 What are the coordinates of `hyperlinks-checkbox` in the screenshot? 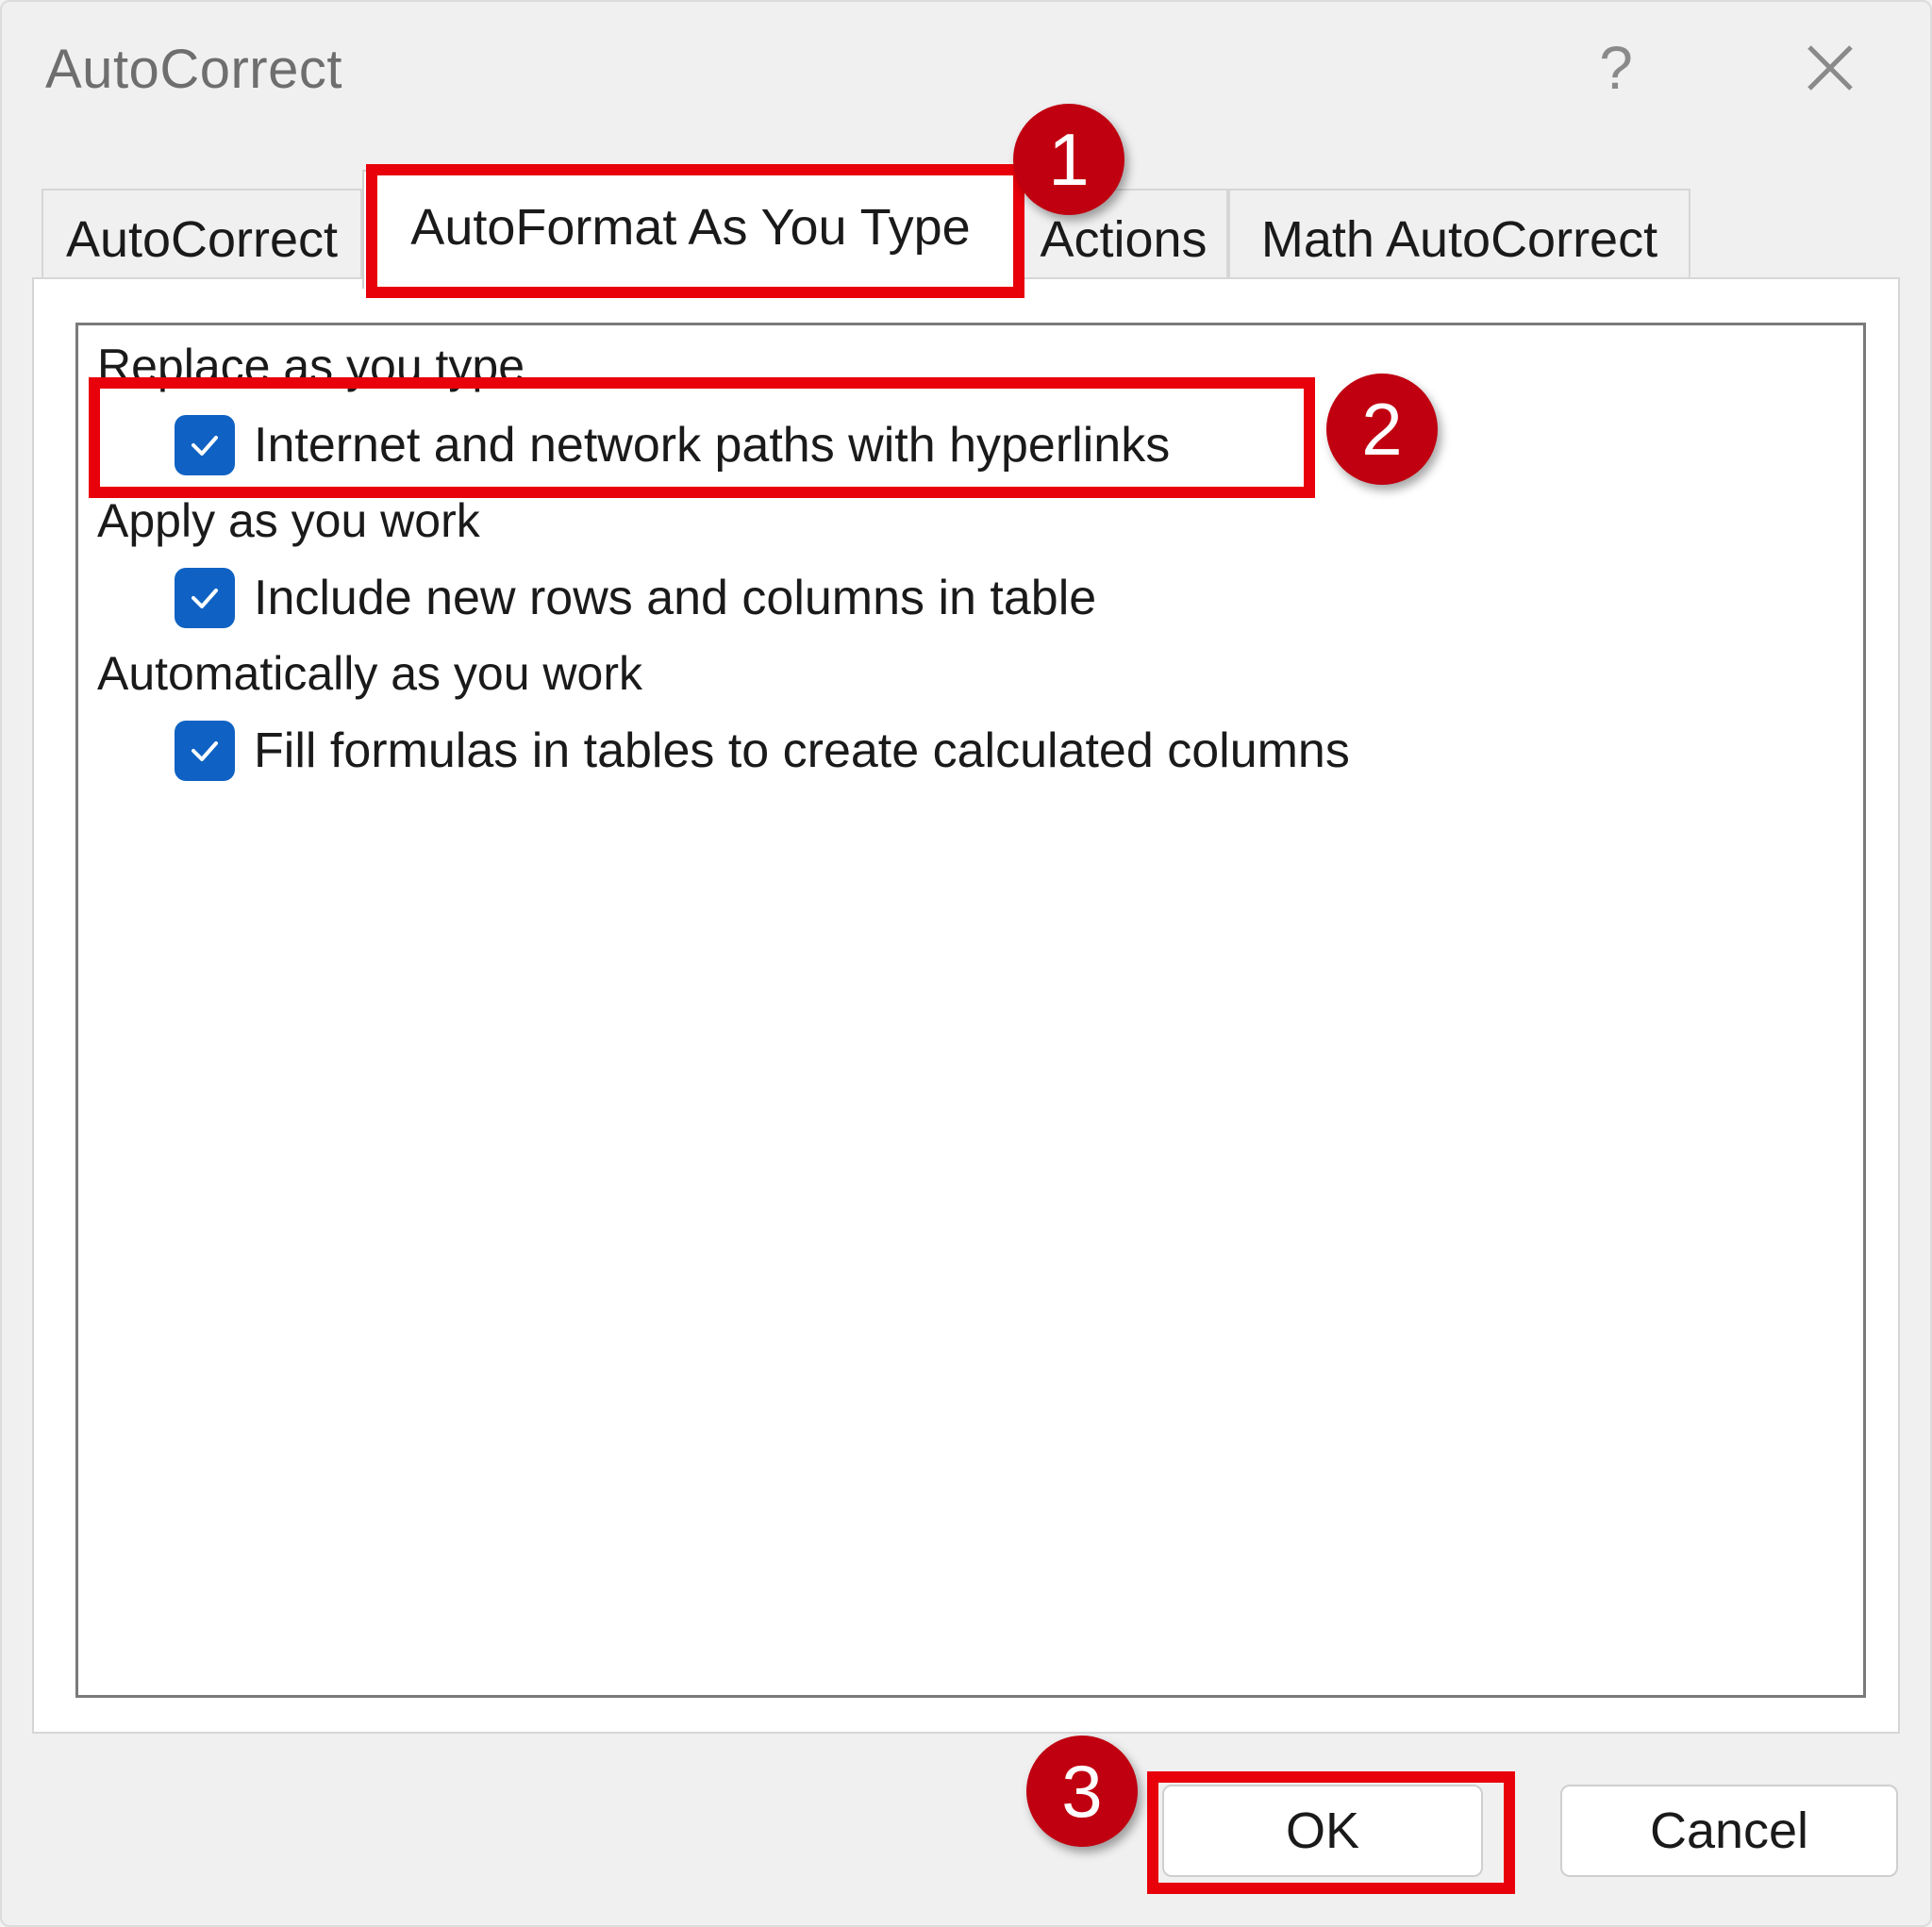 It's located at (205, 445).